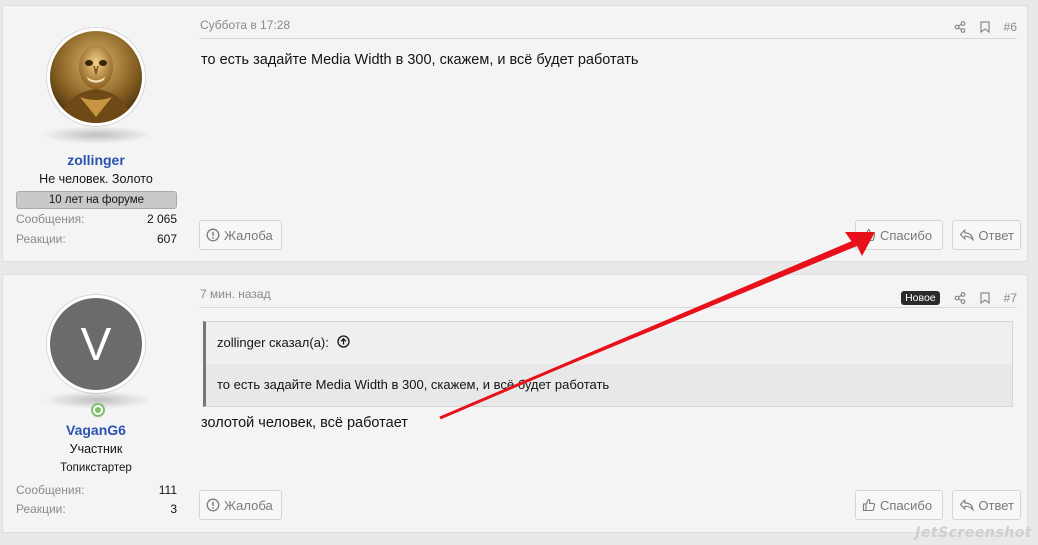  I want to click on avatar-shadow, so click(97, 135).